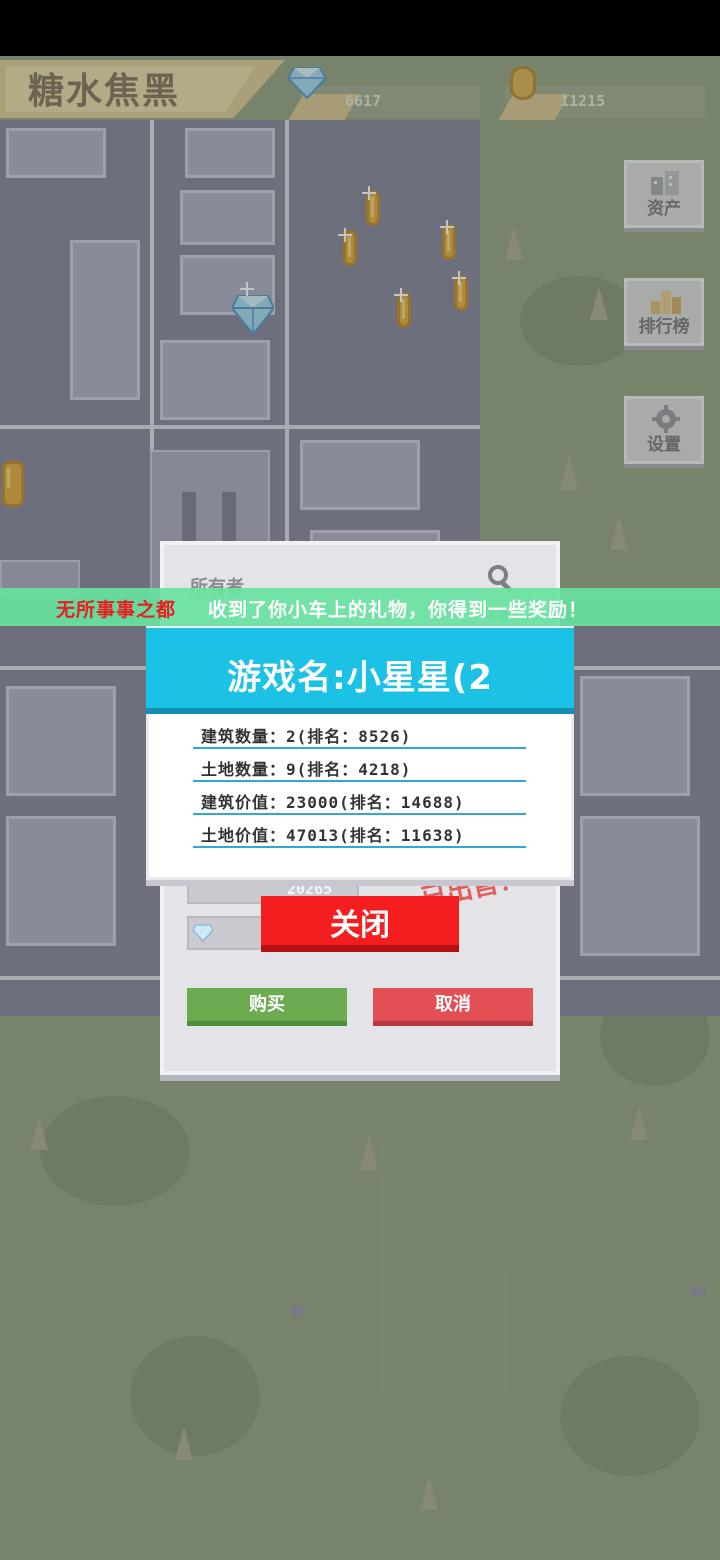 The image size is (720, 1560). I want to click on stat-building-value: 建筑价值：23000(排名：14688), so click(333, 802).